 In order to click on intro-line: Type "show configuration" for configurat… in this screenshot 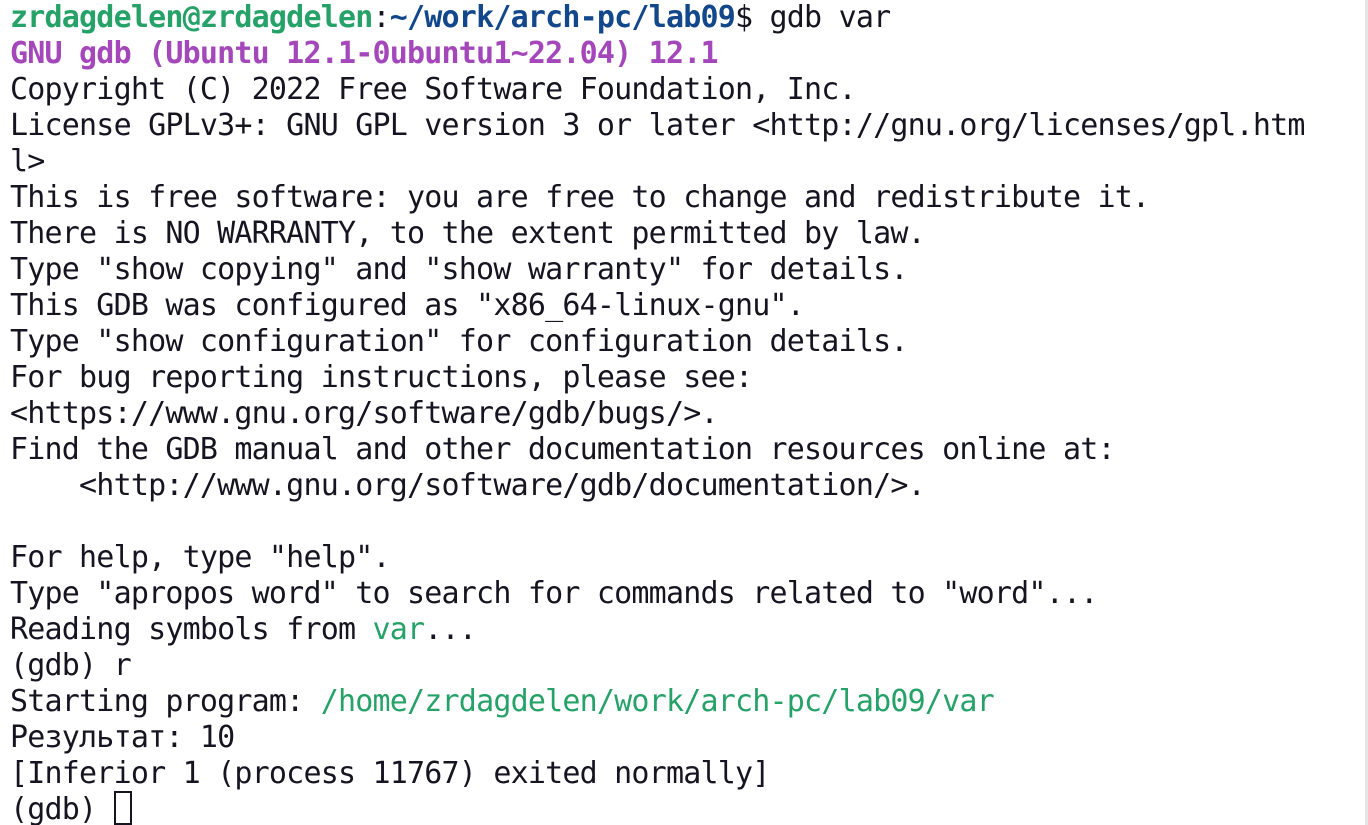, I will do `click(459, 341)`.